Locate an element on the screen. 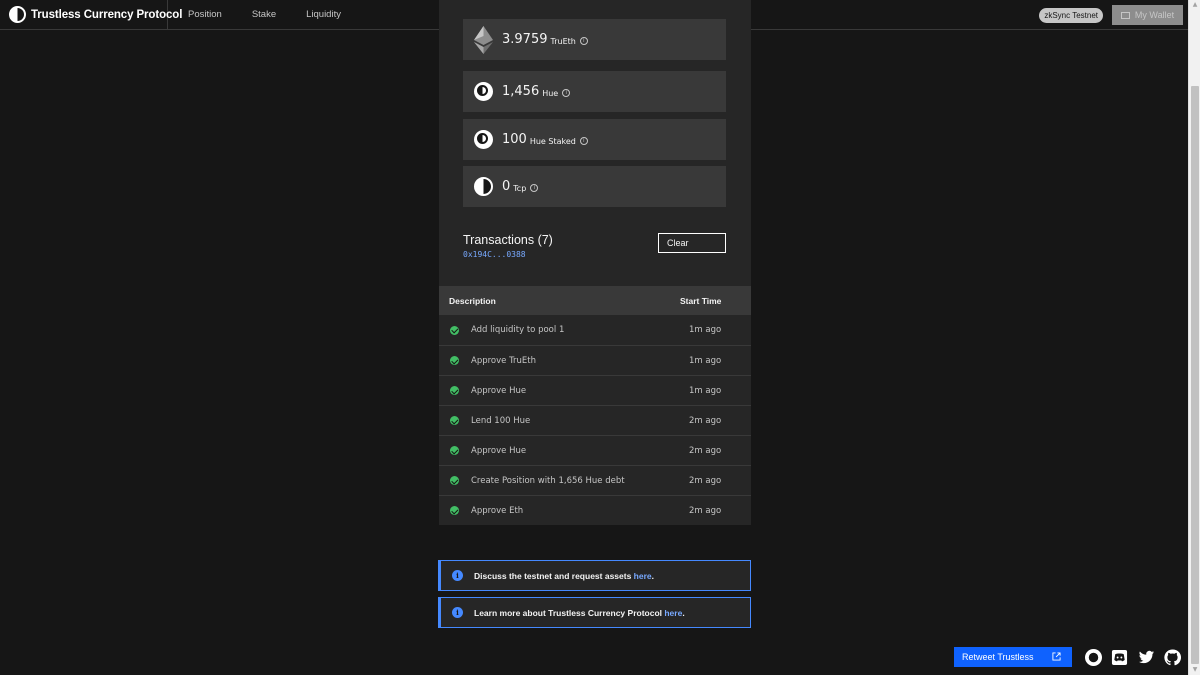 The image size is (1200, 675). balance-unit: Tcp is located at coordinates (520, 188).